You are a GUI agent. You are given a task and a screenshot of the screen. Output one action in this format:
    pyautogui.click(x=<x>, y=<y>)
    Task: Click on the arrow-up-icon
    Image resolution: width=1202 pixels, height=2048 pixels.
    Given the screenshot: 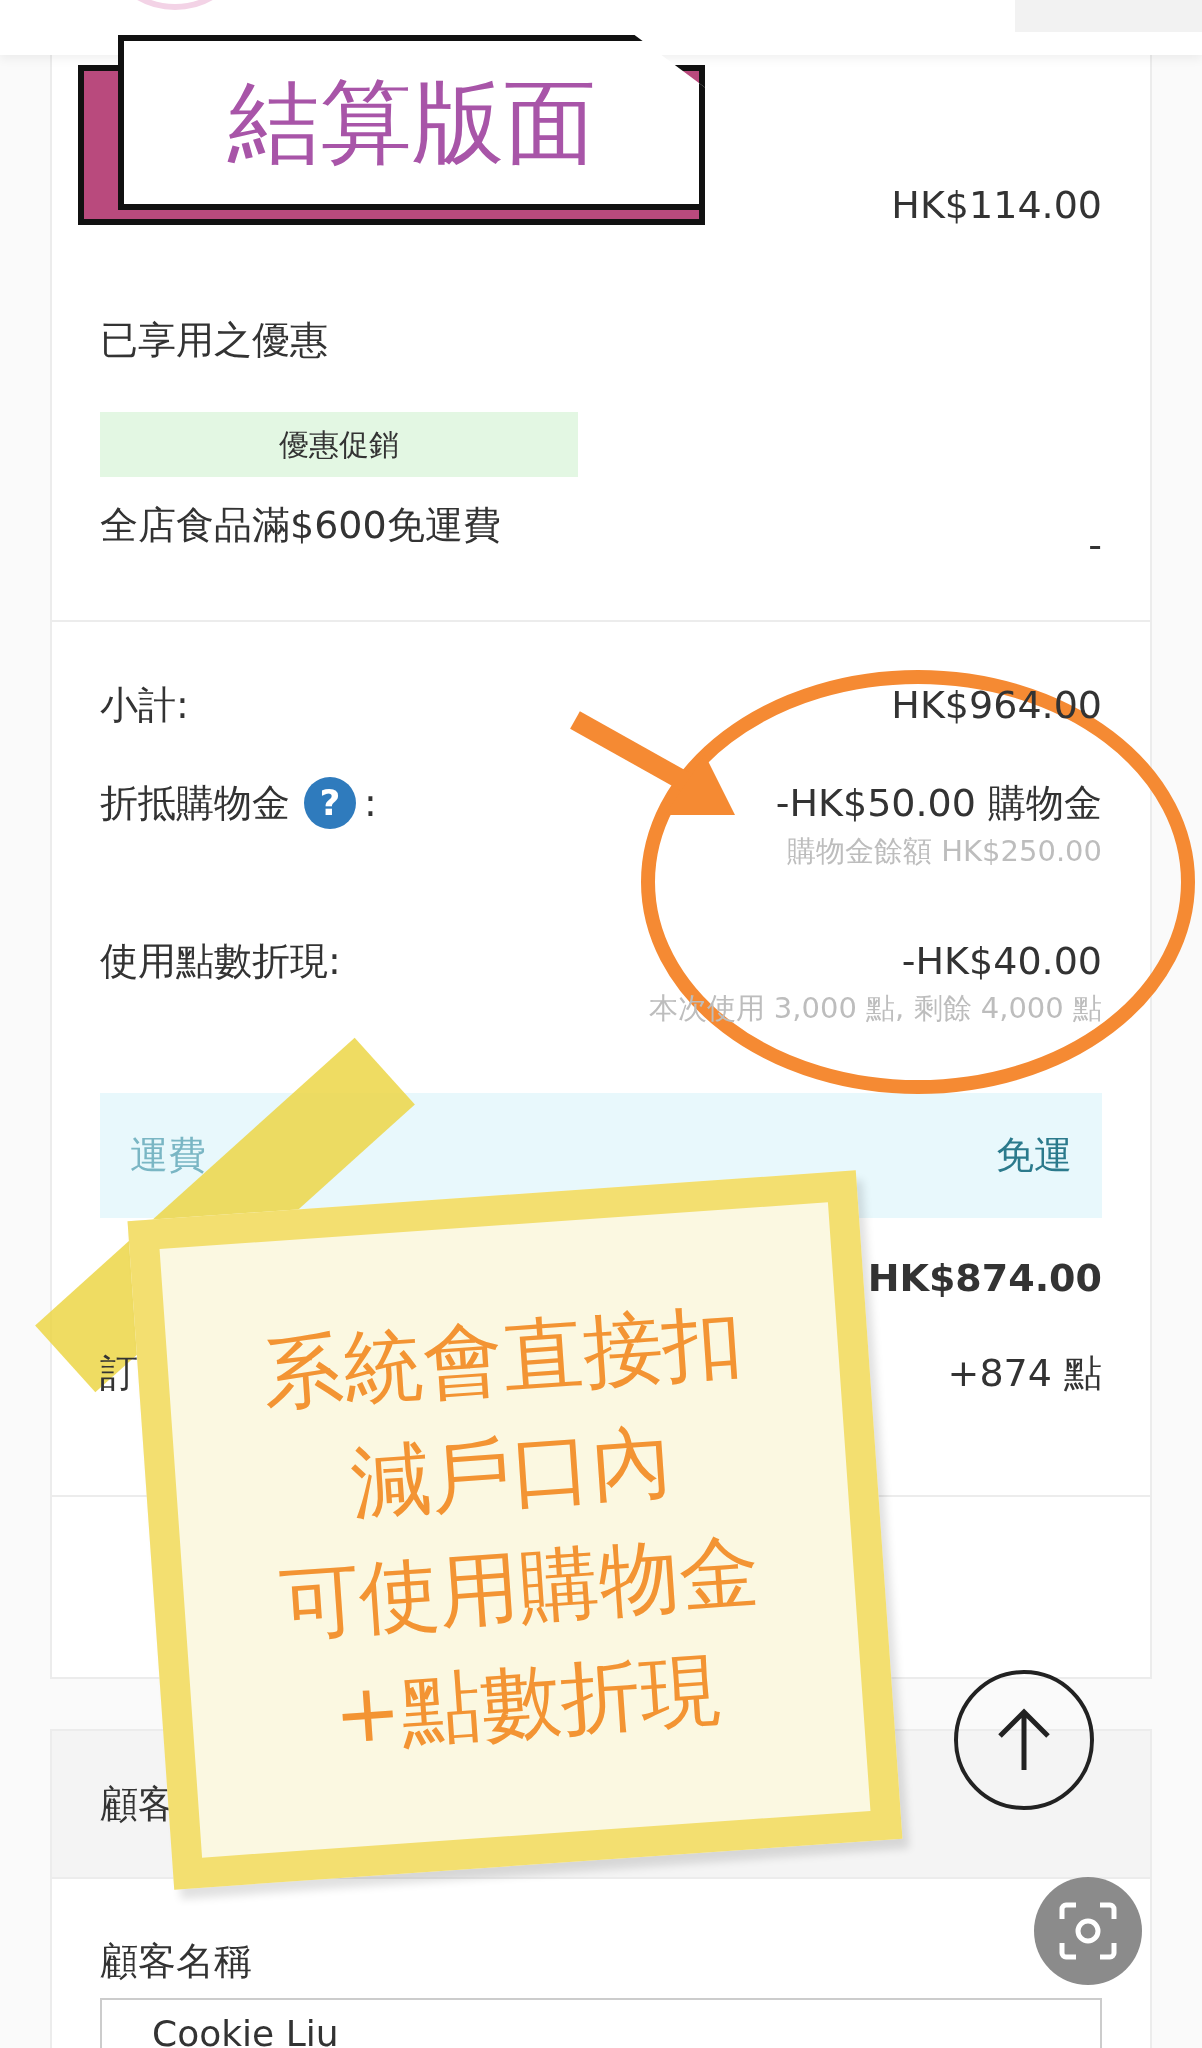 What is the action you would take?
    pyautogui.click(x=1024, y=1740)
    